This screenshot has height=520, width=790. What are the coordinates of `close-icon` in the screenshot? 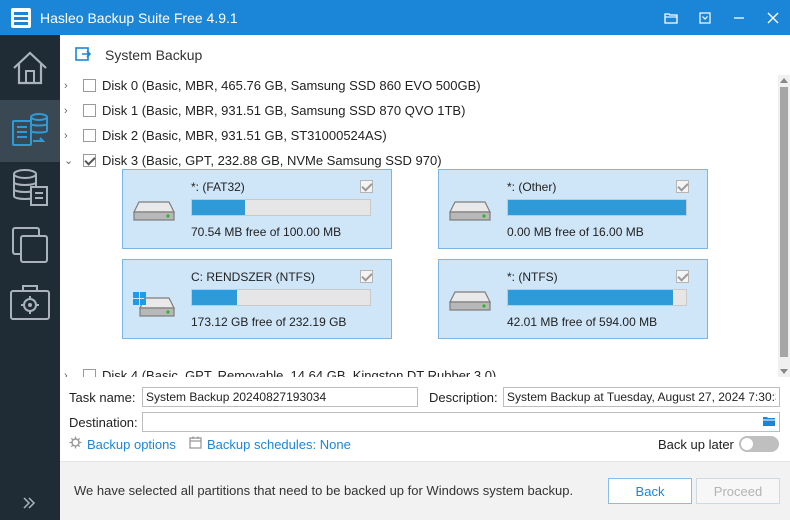 It's located at (773, 17).